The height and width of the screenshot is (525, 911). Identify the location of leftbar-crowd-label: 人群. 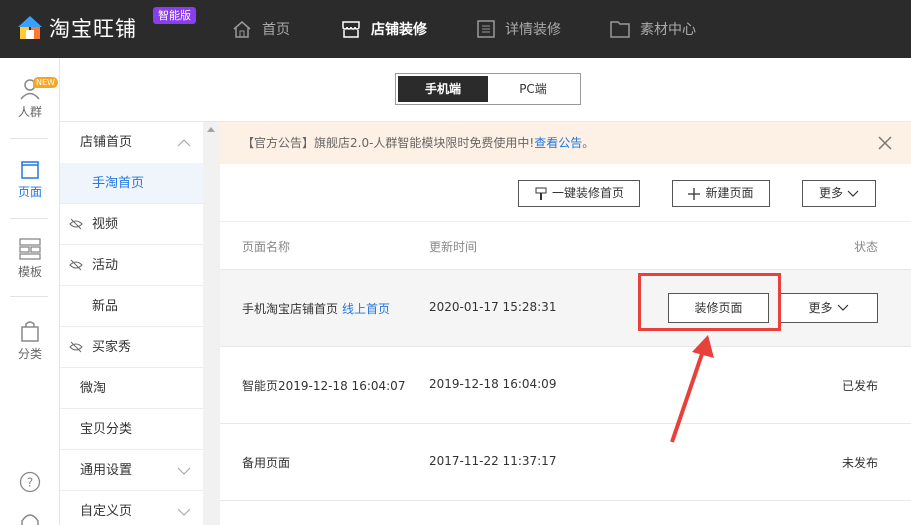
(29, 112).